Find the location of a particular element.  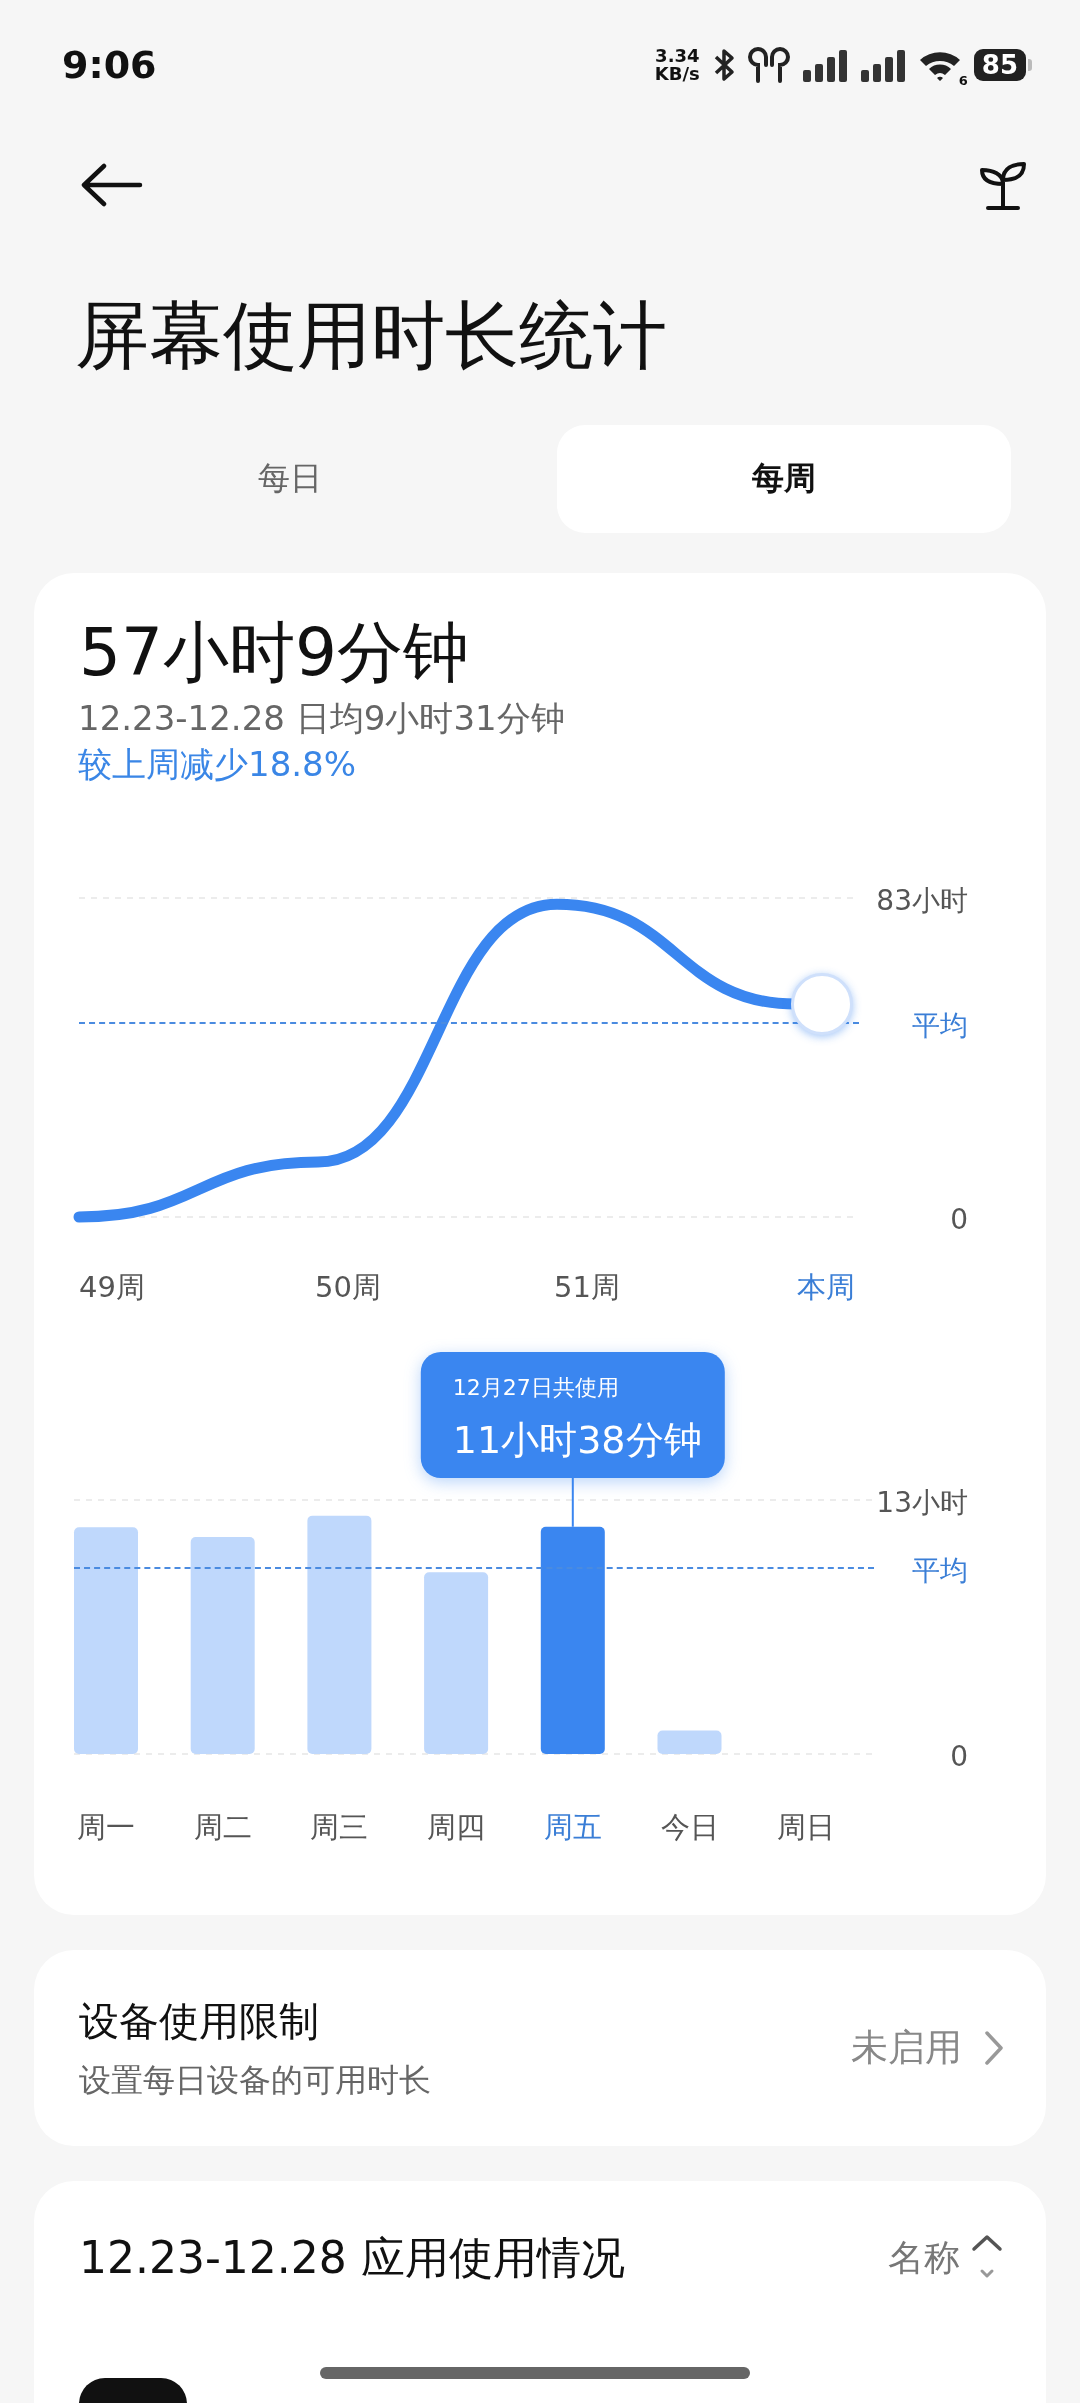

limit-title: 设备使用限制 is located at coordinates (199, 2021).